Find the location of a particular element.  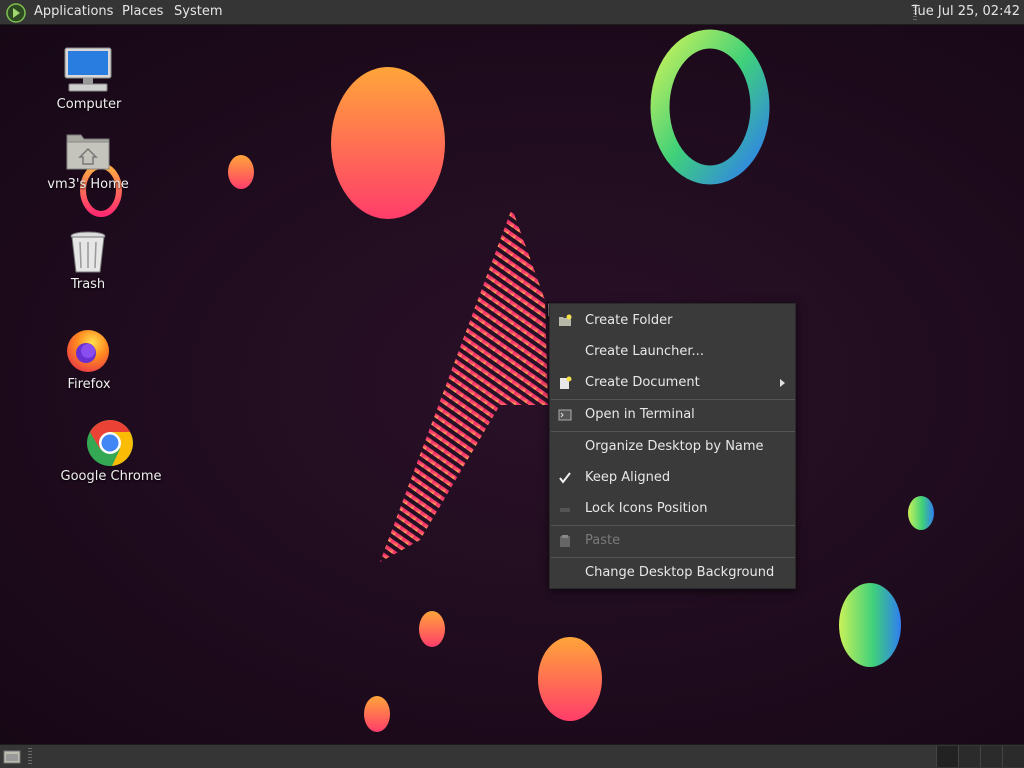

bottom-panel is located at coordinates (512, 756).